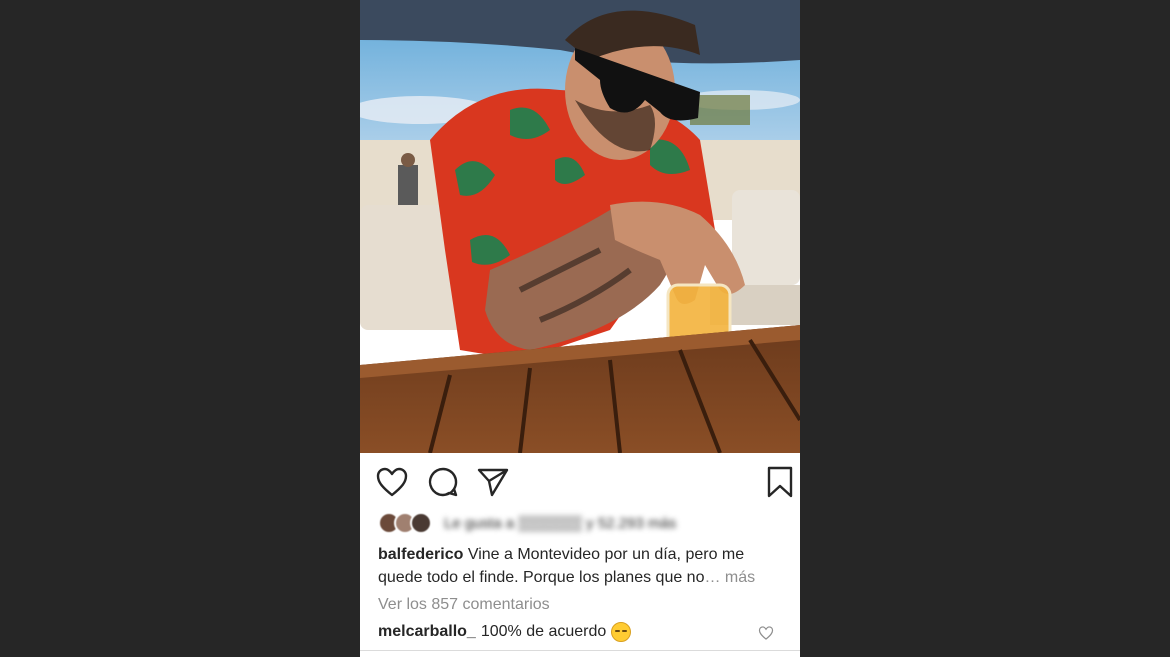 The image size is (1170, 657). I want to click on heart-icon, so click(392, 482).